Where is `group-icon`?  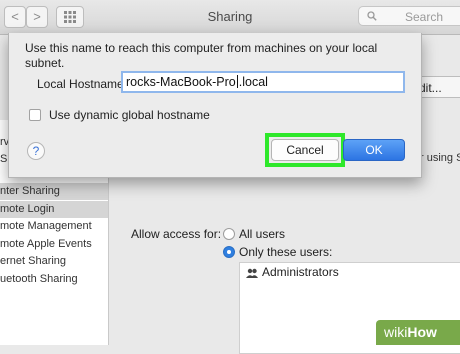
group-icon is located at coordinates (252, 273).